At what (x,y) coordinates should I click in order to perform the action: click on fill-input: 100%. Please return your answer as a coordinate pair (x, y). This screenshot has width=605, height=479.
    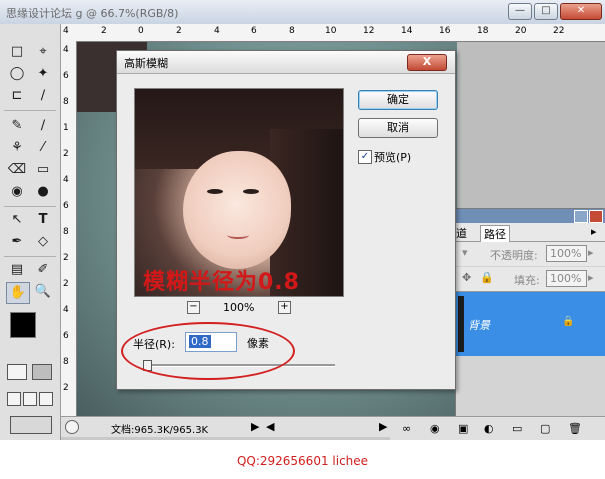
    Looking at the image, I should click on (566, 278).